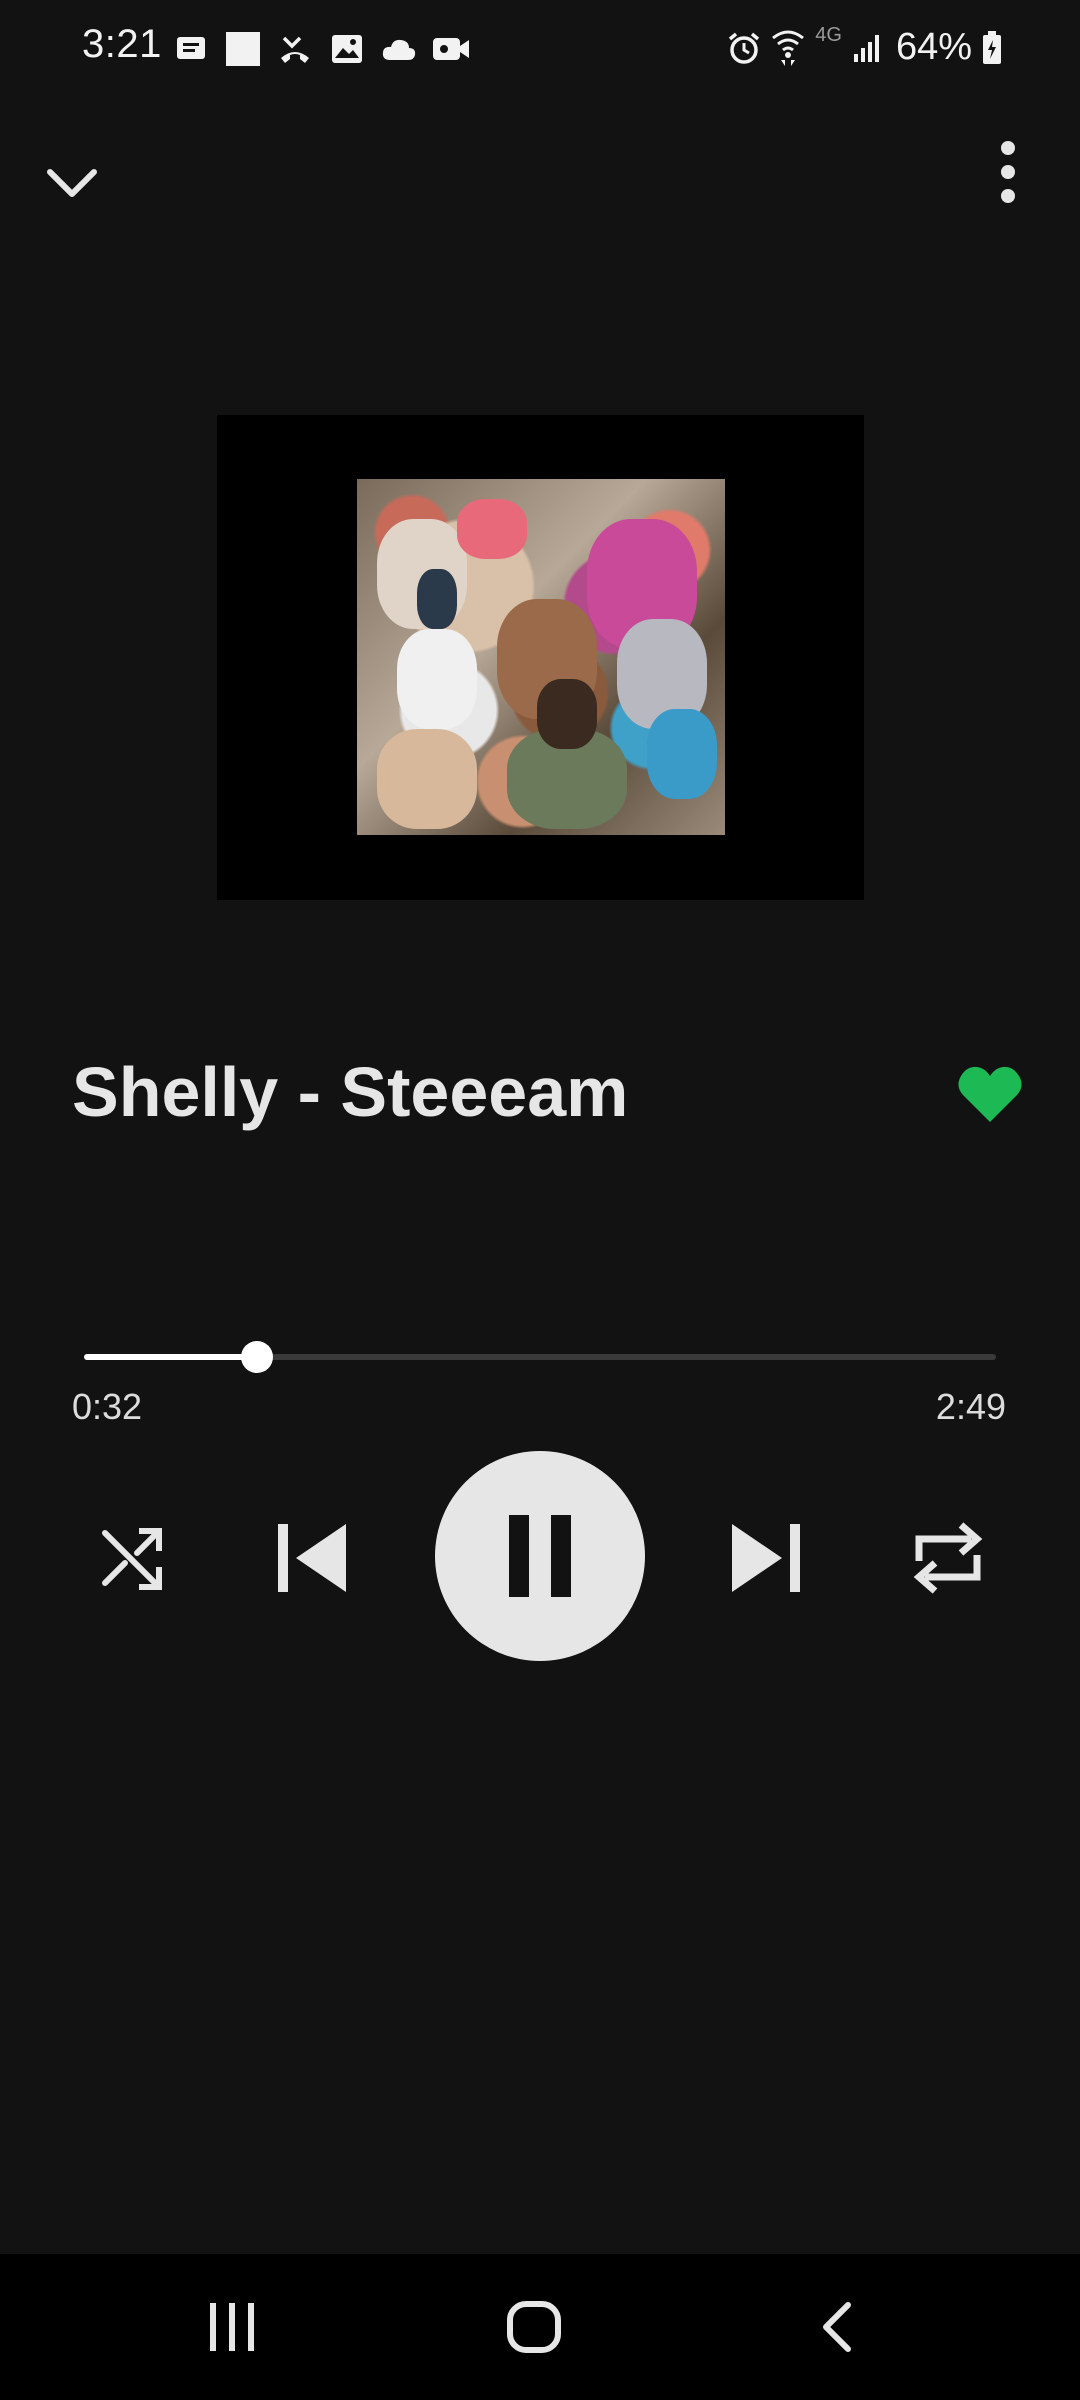 This screenshot has width=1080, height=2400. I want to click on recents-button, so click(232, 2327).